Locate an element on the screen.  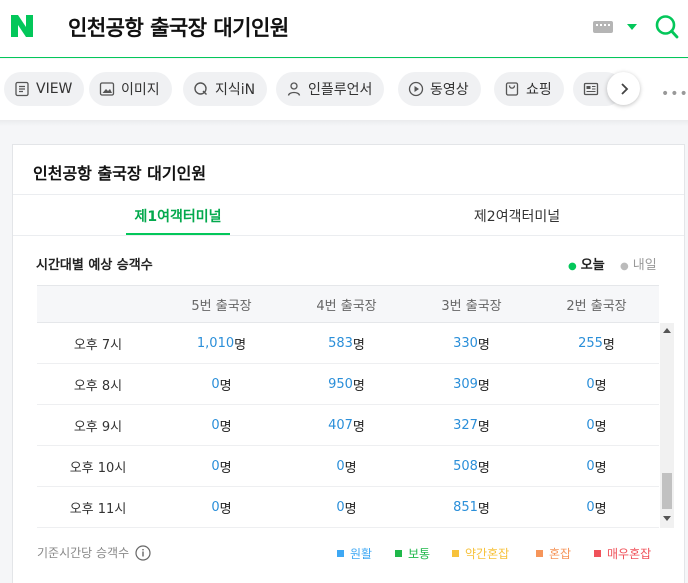
day-label: 오늘 is located at coordinates (592, 265).